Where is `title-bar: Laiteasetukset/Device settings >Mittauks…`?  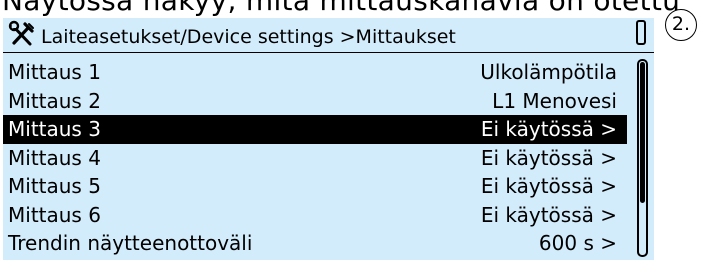
title-bar: Laiteasetukset/Device settings >Mittauks… is located at coordinates (328, 35).